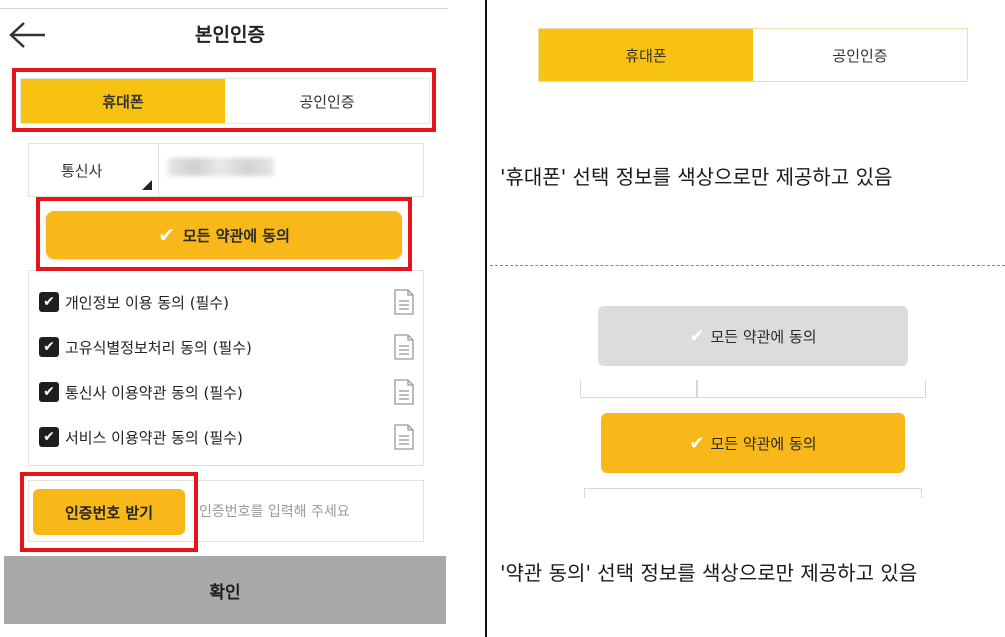 This screenshot has width=1005, height=637. What do you see at coordinates (763, 336) in the screenshot?
I see `example-agree-unselected-label: 모든 약관에 동의` at bounding box center [763, 336].